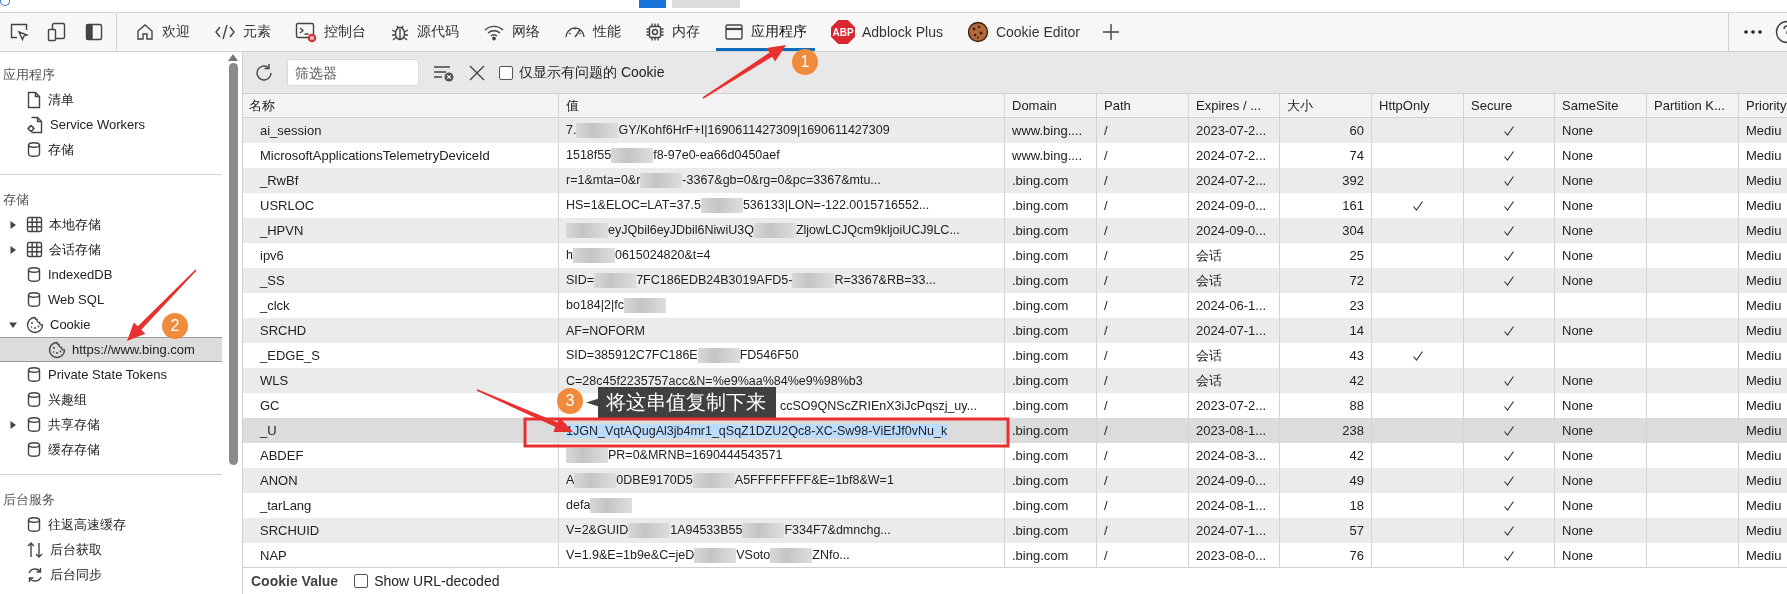  I want to click on table-cell: h 0615024820&t=4, so click(638, 255).